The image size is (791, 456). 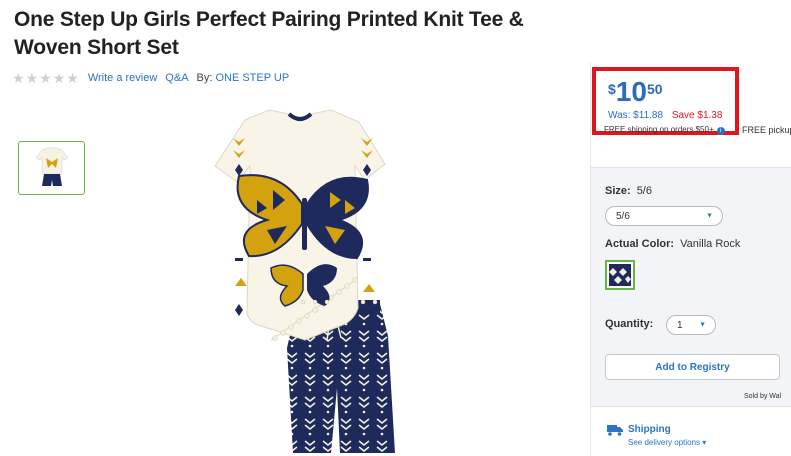 I want to click on product-thumbnail, so click(x=51, y=168).